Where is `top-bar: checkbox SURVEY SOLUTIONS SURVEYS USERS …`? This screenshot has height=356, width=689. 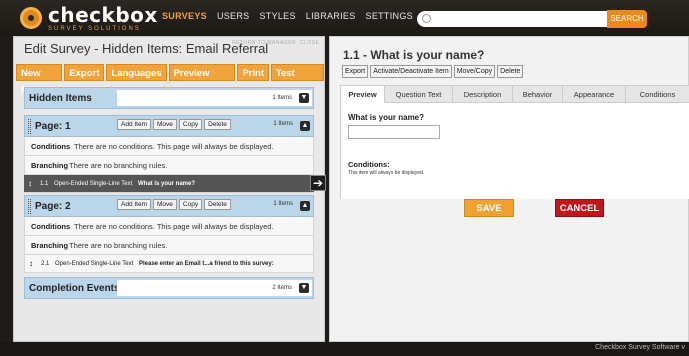
top-bar: checkbox SURVEY SOLUTIONS SURVEYS USERS … is located at coordinates (344, 18).